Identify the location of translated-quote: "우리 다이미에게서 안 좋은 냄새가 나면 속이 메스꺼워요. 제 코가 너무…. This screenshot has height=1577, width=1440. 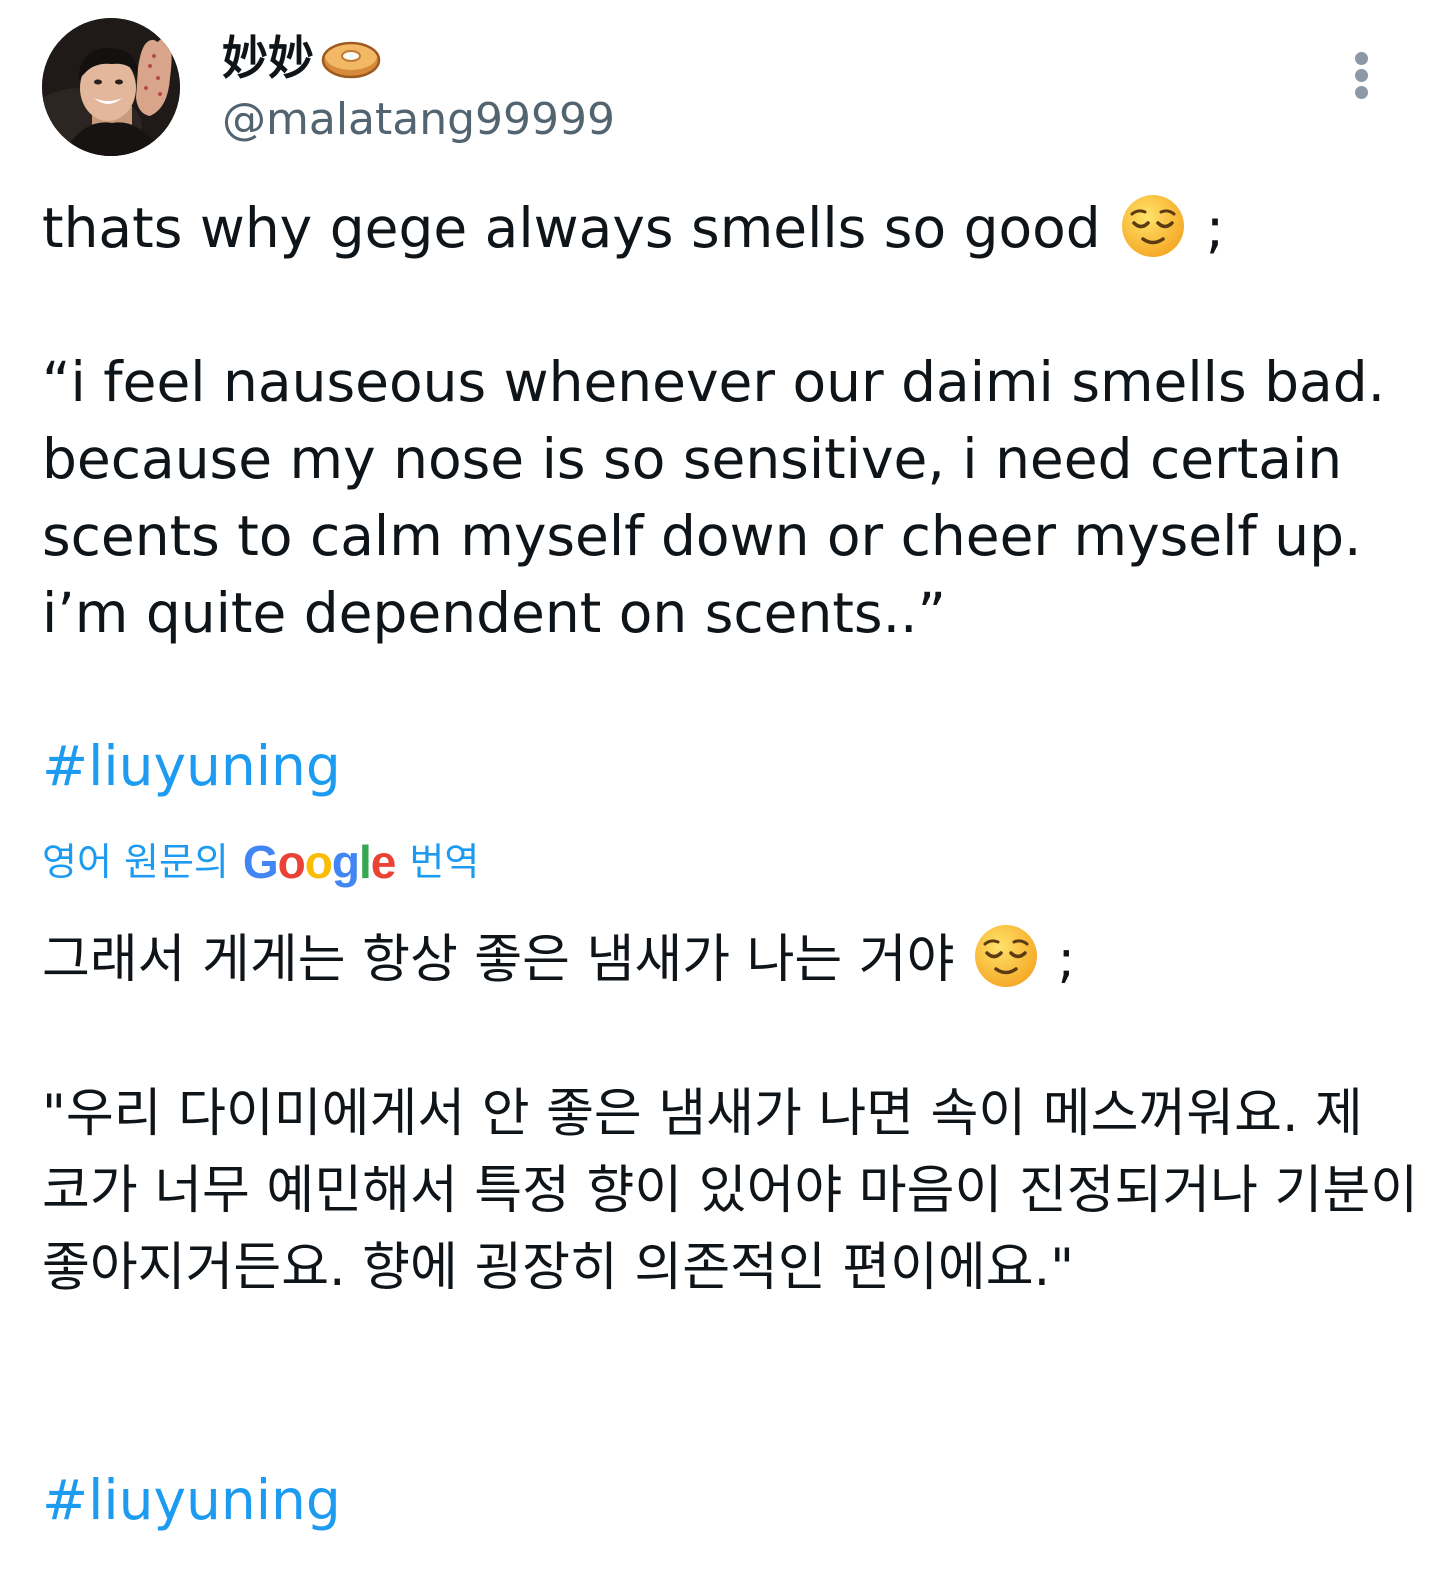
(738, 1191).